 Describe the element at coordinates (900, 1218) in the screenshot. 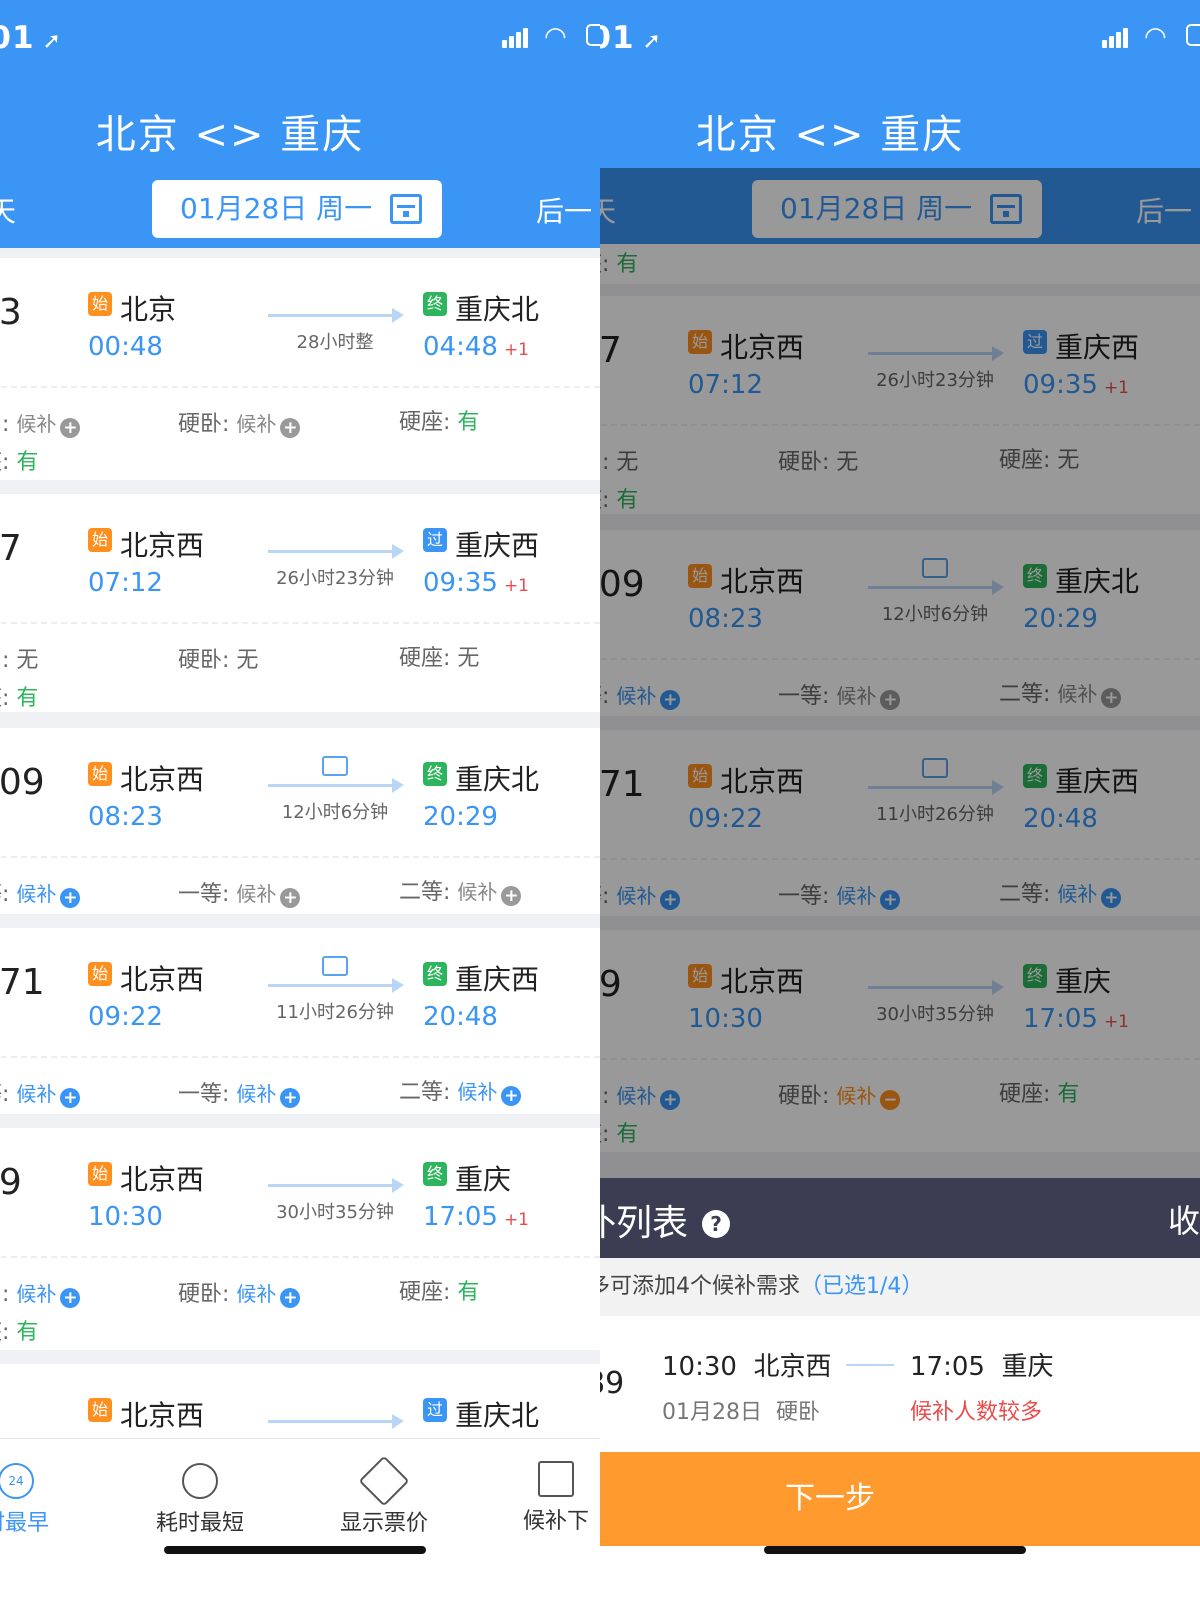

I see `waitlist-sheet-header: 补列表? 收` at that location.